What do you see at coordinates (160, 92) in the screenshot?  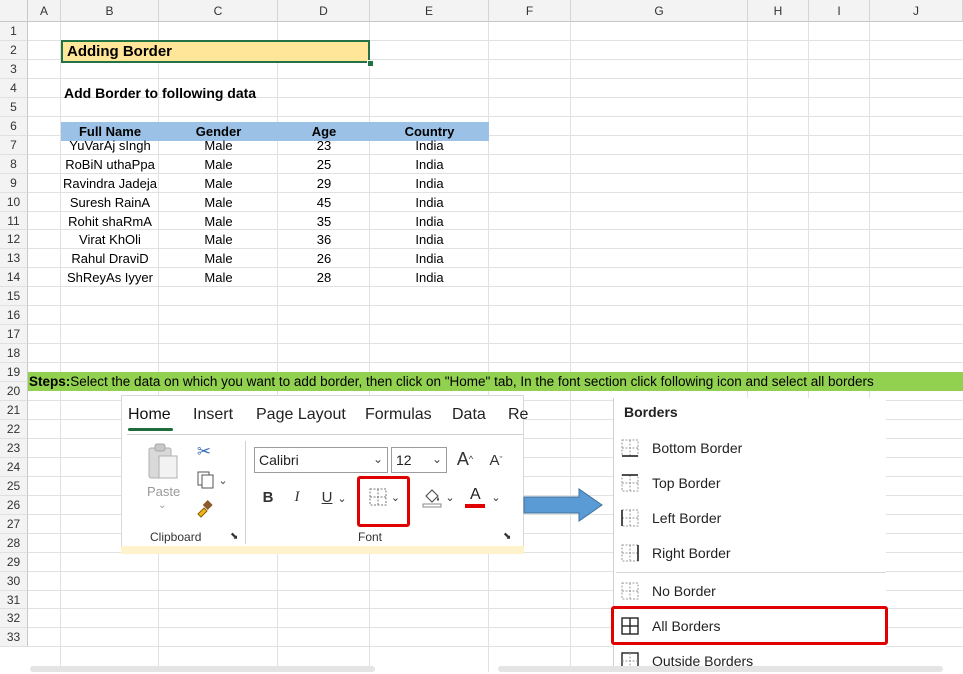 I see `subtitle-cell: Add Border to following data` at bounding box center [160, 92].